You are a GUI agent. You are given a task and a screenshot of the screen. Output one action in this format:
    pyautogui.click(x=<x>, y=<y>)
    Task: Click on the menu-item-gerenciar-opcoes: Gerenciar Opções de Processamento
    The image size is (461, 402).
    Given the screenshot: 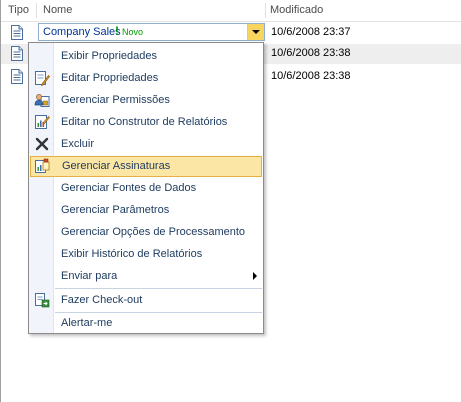 What is the action you would take?
    pyautogui.click(x=146, y=232)
    